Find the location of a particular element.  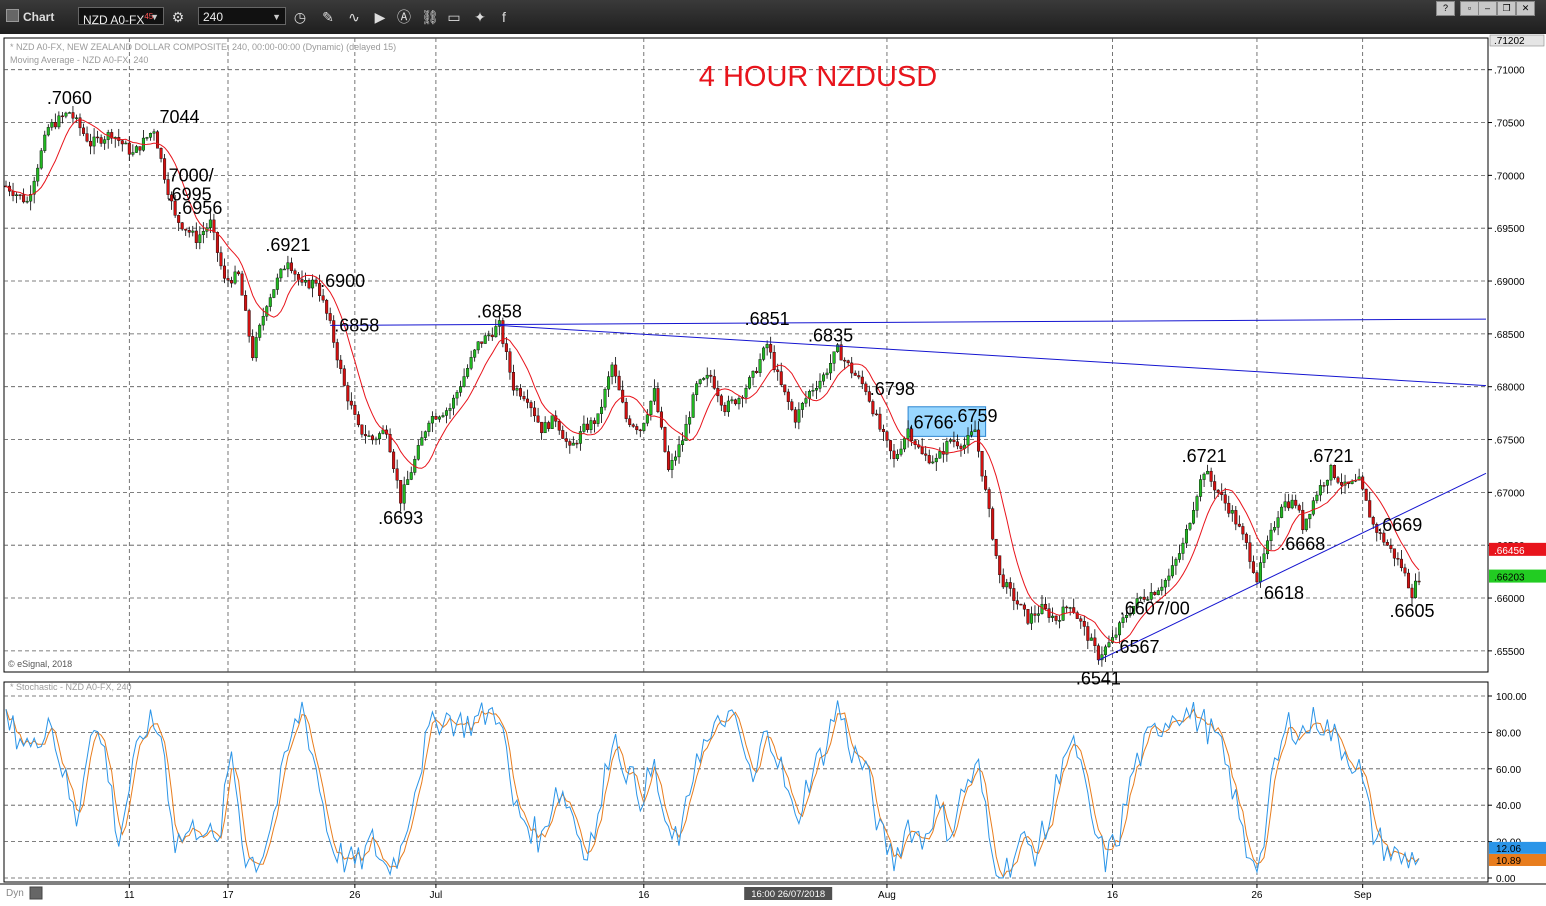

play-icon: ▶ is located at coordinates (380, 17).